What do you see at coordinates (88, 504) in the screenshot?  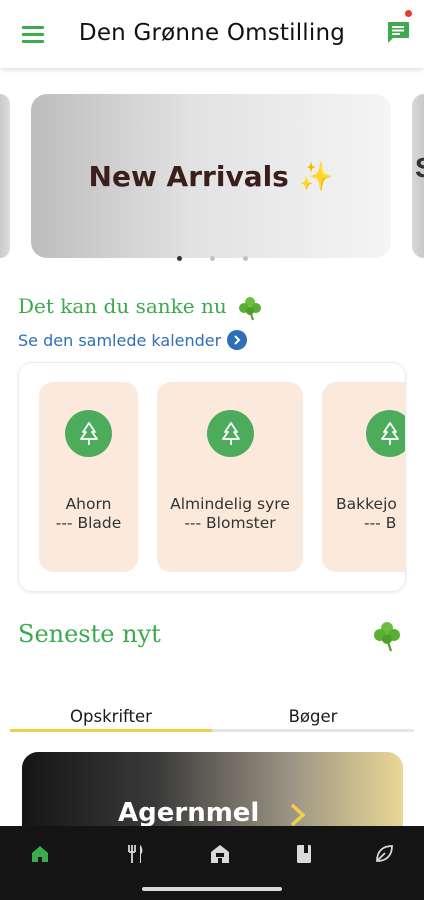 I see `foraging-card-name: Ahorn` at bounding box center [88, 504].